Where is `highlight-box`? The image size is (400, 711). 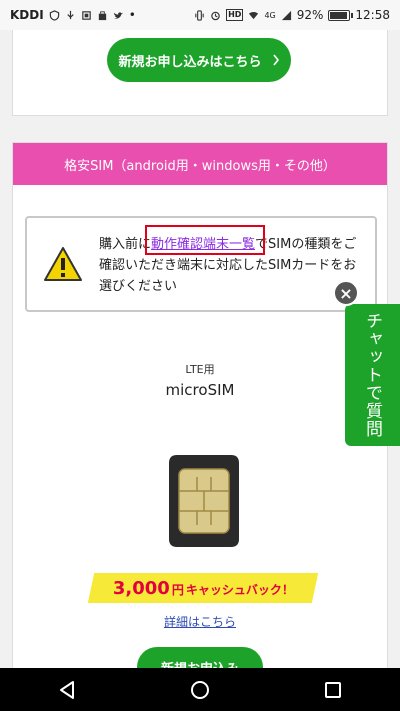 highlight-box is located at coordinates (205, 240).